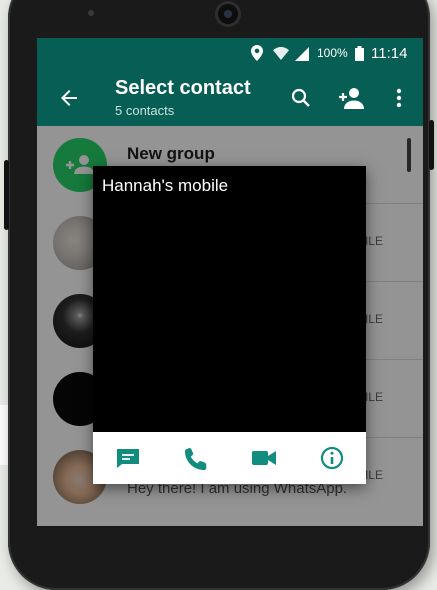 This screenshot has height=590, width=437. What do you see at coordinates (351, 98) in the screenshot?
I see `add-contact-icon` at bounding box center [351, 98].